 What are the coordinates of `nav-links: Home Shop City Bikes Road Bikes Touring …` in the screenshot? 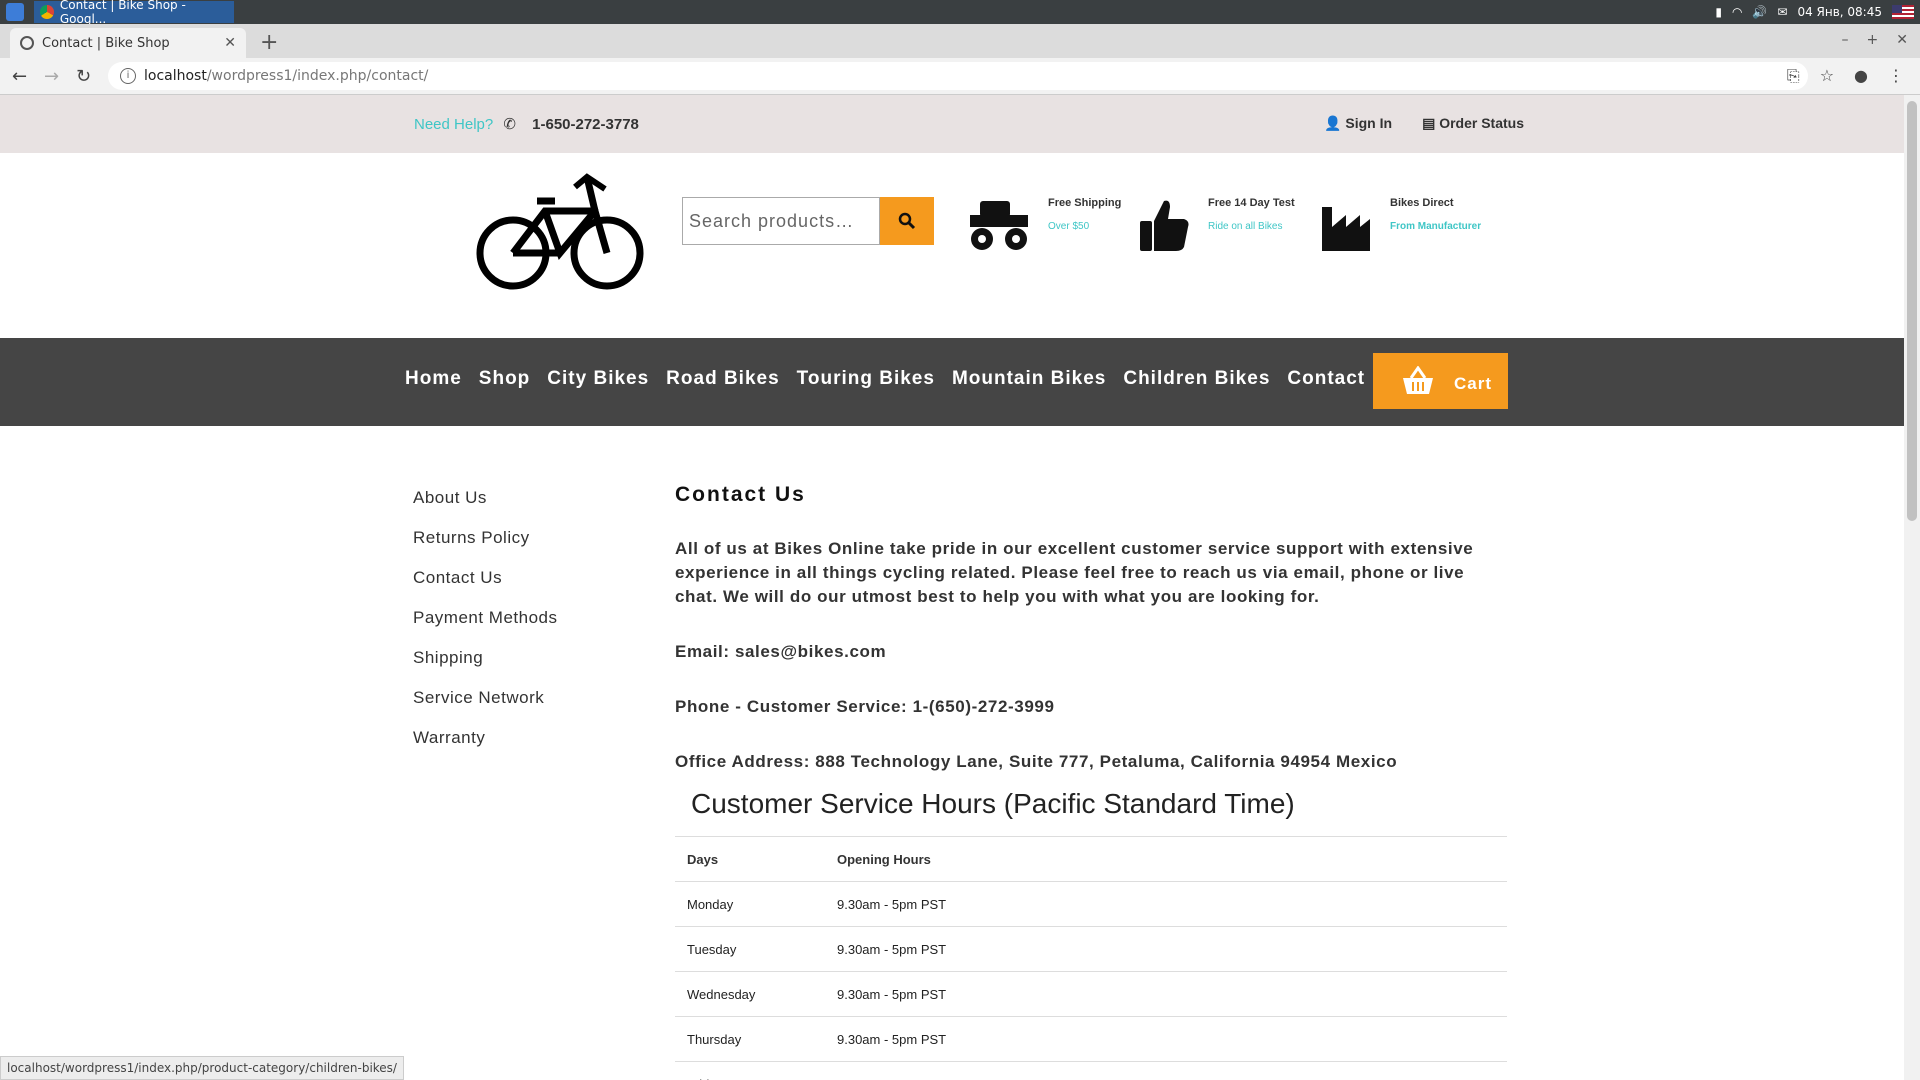 It's located at (885, 379).